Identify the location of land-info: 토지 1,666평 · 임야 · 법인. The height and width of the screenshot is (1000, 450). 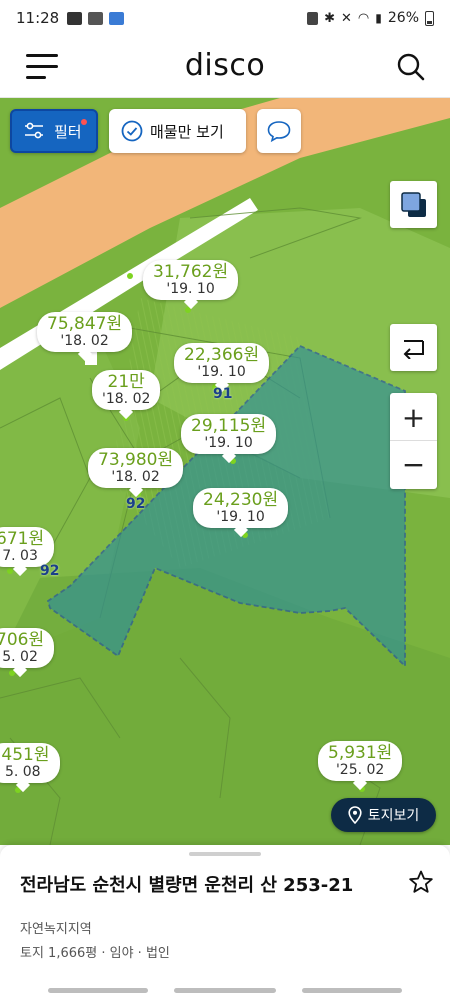
(95, 953).